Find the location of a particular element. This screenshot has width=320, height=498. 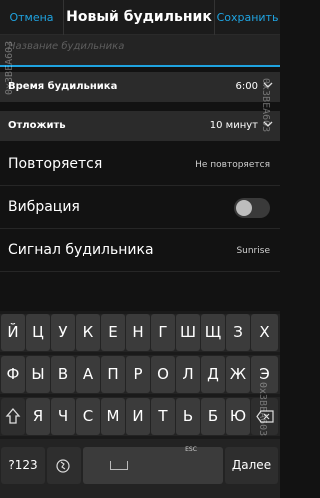

esc-hint: ESC is located at coordinates (191, 449).